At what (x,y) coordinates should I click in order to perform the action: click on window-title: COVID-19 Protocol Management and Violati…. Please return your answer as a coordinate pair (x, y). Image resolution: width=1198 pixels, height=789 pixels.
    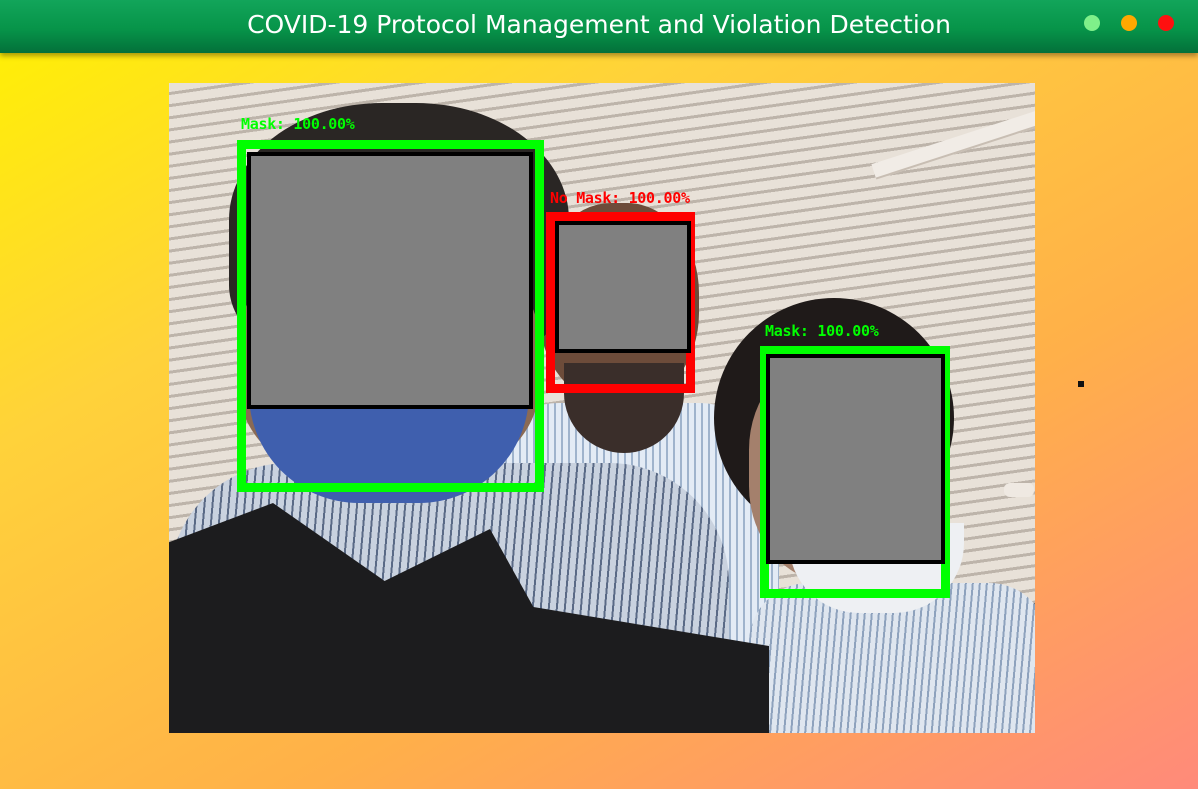
    Looking at the image, I should click on (599, 24).